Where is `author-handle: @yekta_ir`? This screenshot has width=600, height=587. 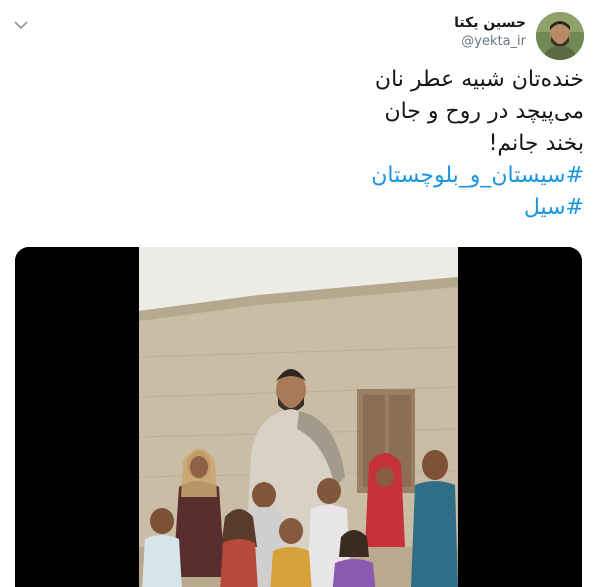
author-handle: @yekta_ir is located at coordinates (490, 42).